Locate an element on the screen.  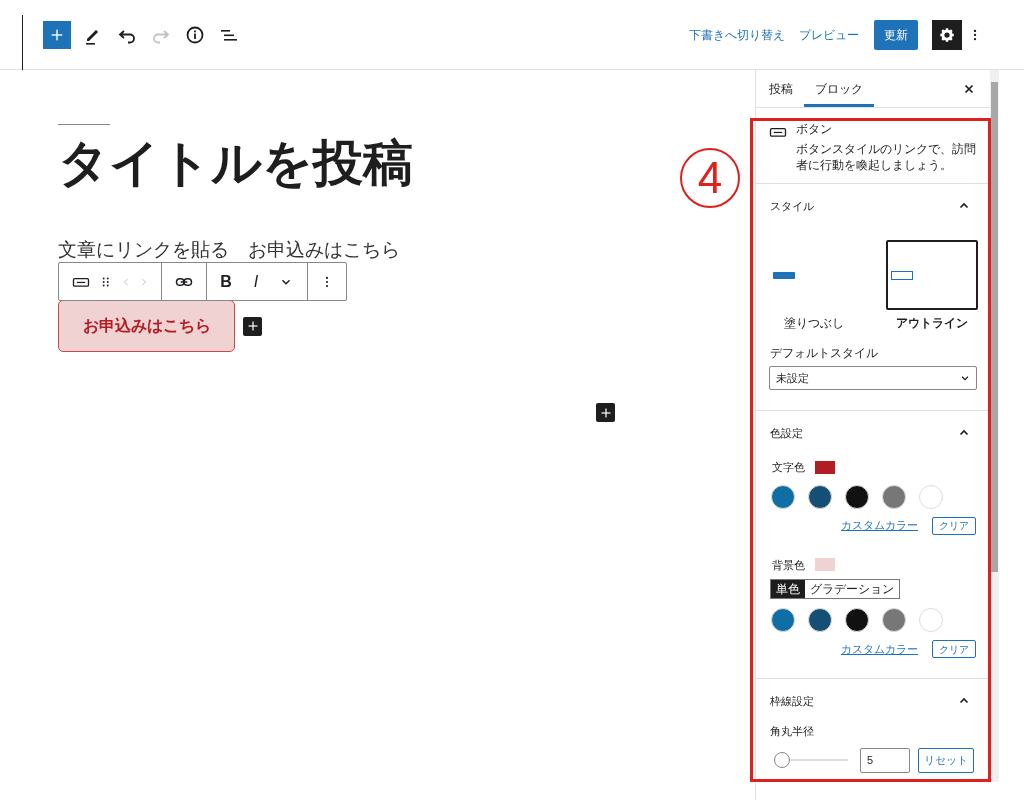
settings-button is located at coordinates (947, 34).